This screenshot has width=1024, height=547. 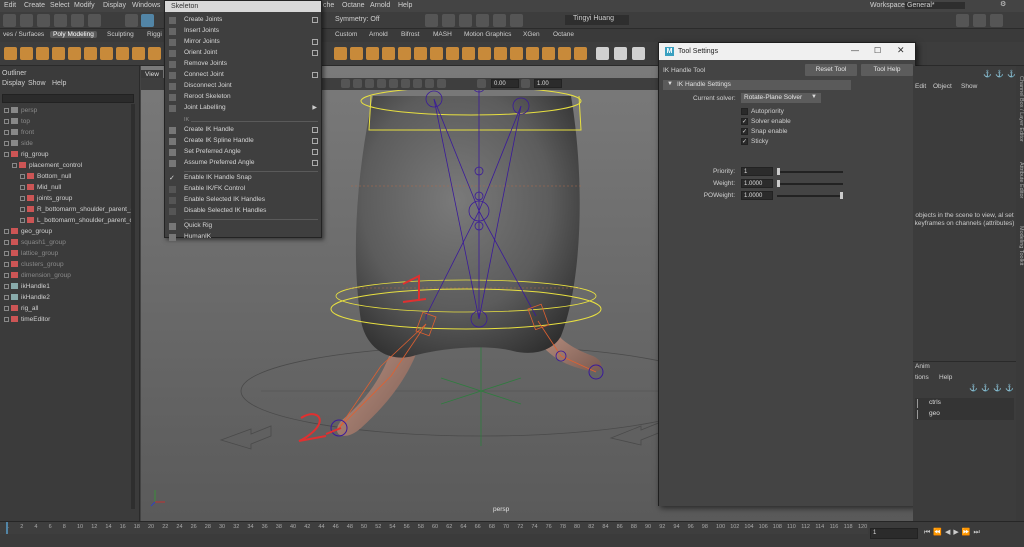 What do you see at coordinates (90, 53) in the screenshot?
I see `poly-plane-icon` at bounding box center [90, 53].